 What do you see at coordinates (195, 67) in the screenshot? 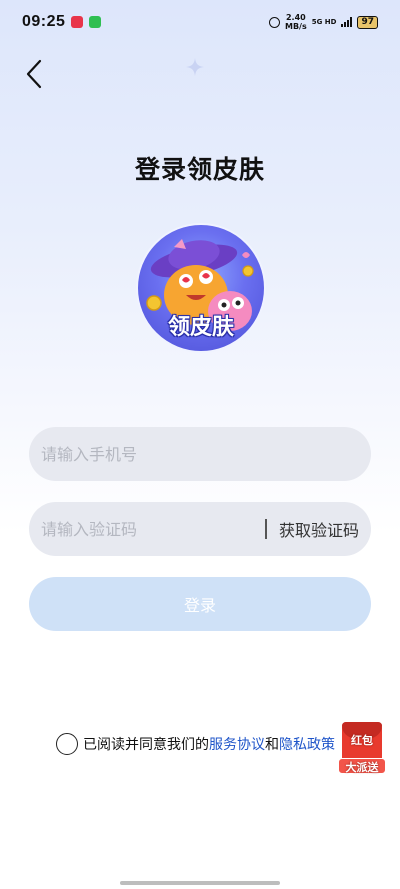
I see `sparkle-icon` at bounding box center [195, 67].